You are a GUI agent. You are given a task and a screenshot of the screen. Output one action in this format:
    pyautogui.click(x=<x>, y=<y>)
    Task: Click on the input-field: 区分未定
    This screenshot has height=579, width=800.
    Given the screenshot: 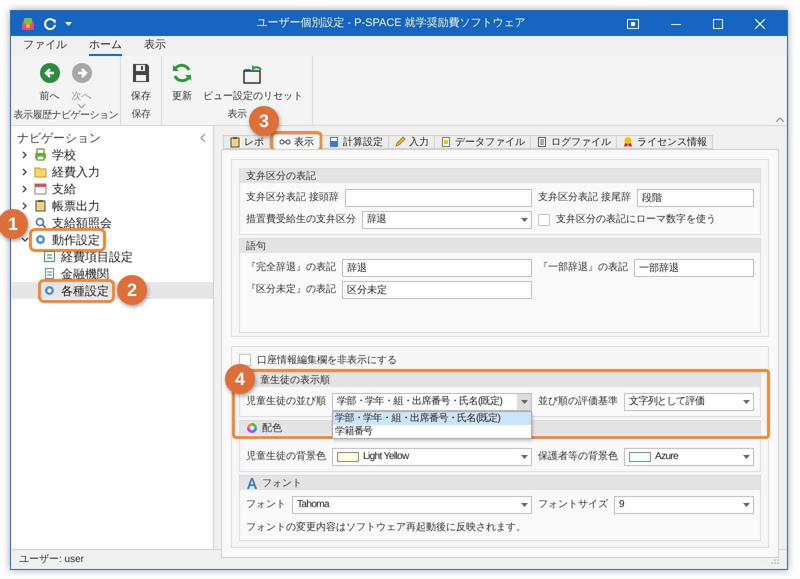 What is the action you would take?
    pyautogui.click(x=437, y=289)
    